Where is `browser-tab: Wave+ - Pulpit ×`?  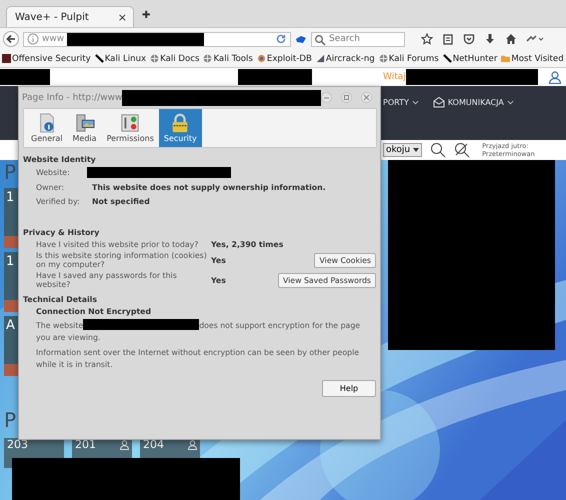 browser-tab: Wave+ - Pulpit × is located at coordinates (70, 16).